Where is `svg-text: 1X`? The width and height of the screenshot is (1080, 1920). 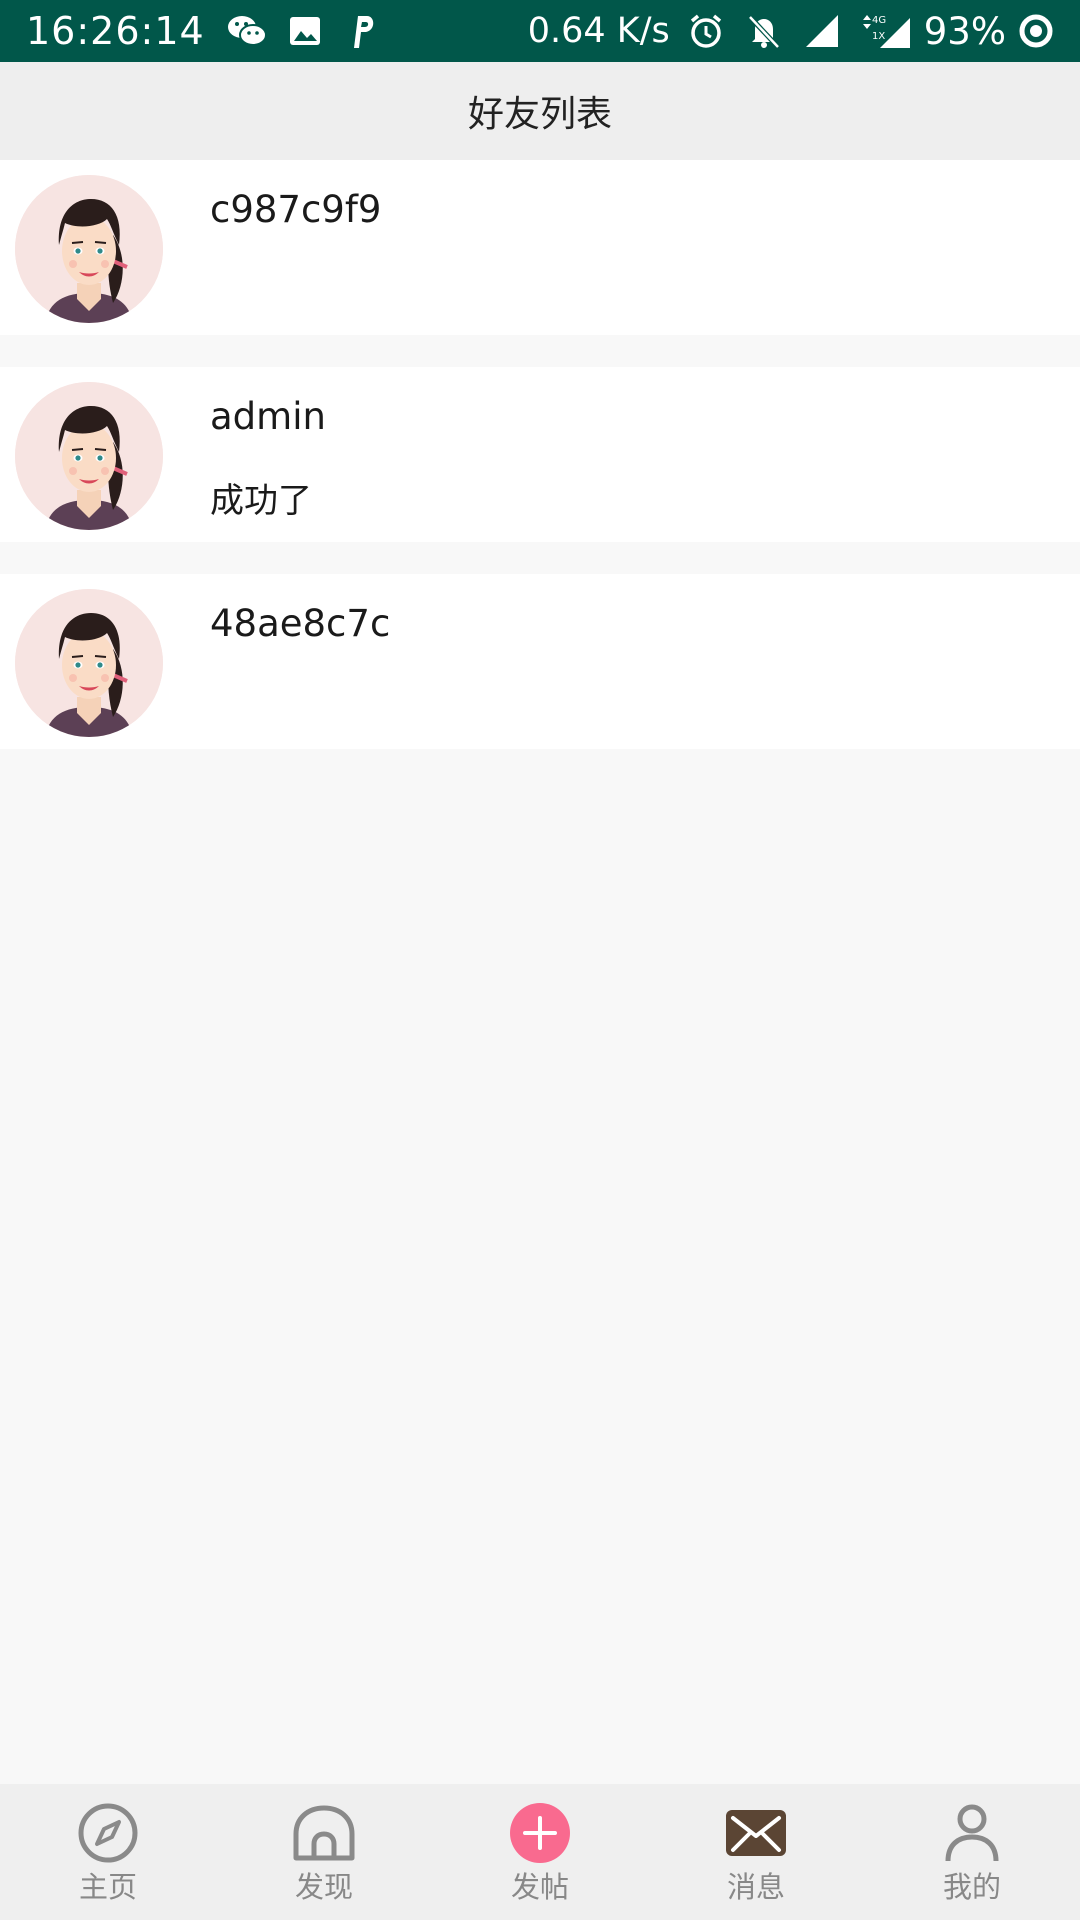 svg-text: 1X is located at coordinates (878, 36).